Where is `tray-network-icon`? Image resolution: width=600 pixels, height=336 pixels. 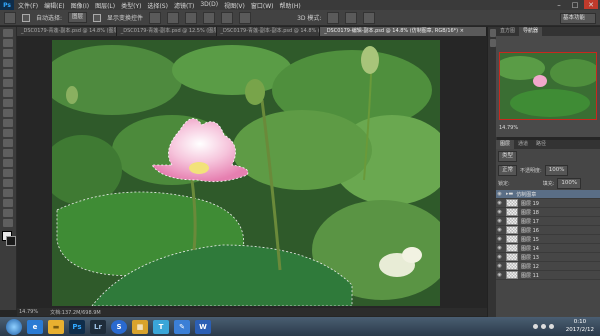 tray-network-icon is located at coordinates (535, 326).